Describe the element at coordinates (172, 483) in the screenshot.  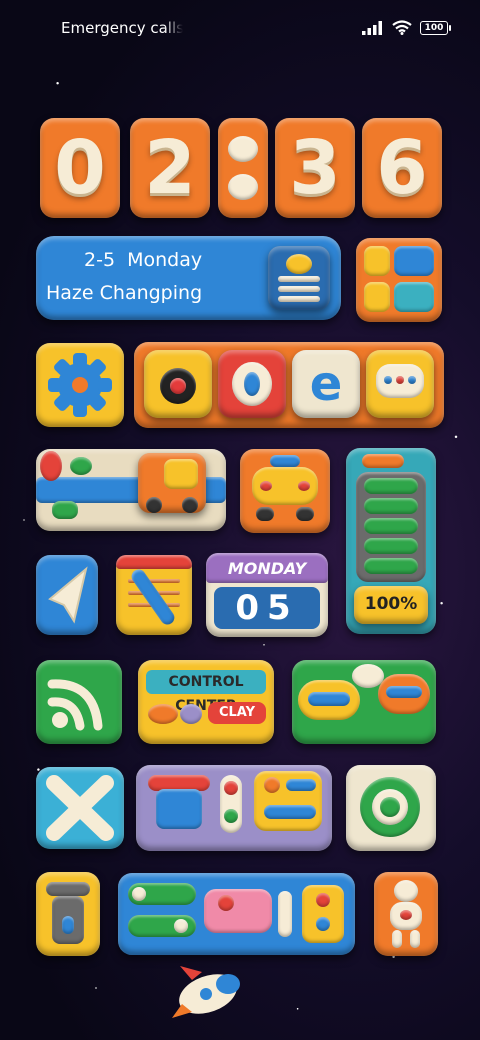
I see `truck-icon` at that location.